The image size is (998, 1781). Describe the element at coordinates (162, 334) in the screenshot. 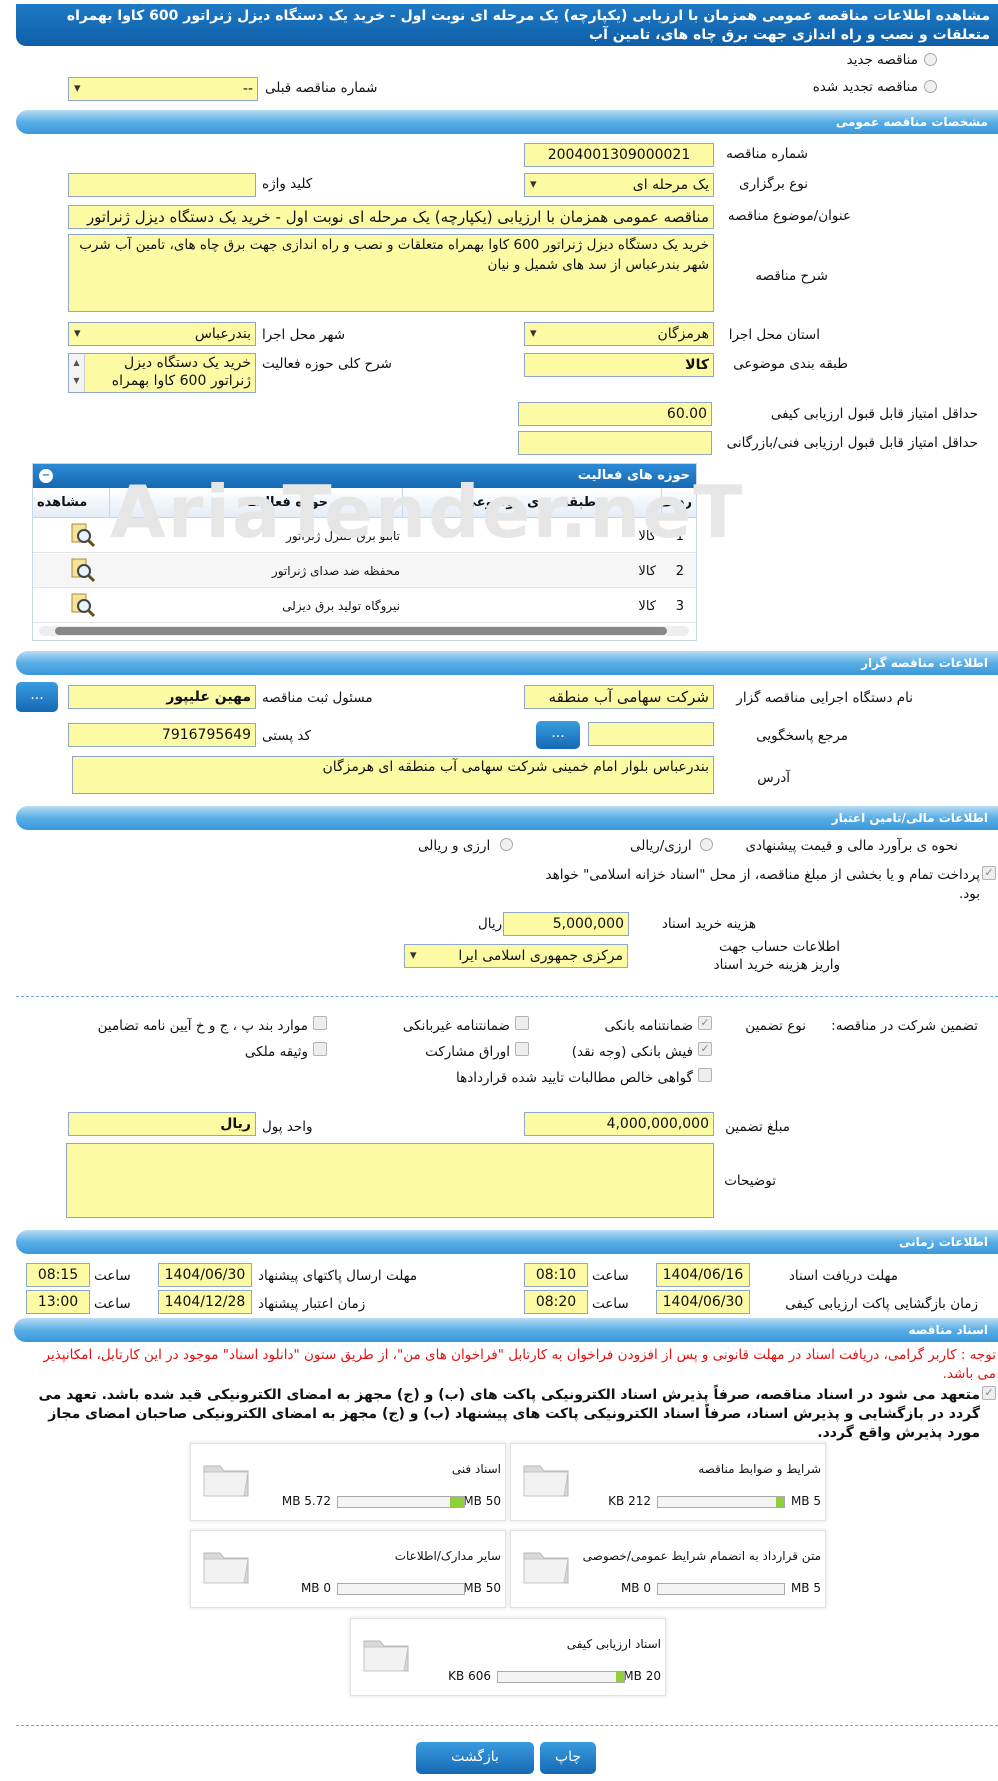

I see `city-select: بندرعباس` at that location.